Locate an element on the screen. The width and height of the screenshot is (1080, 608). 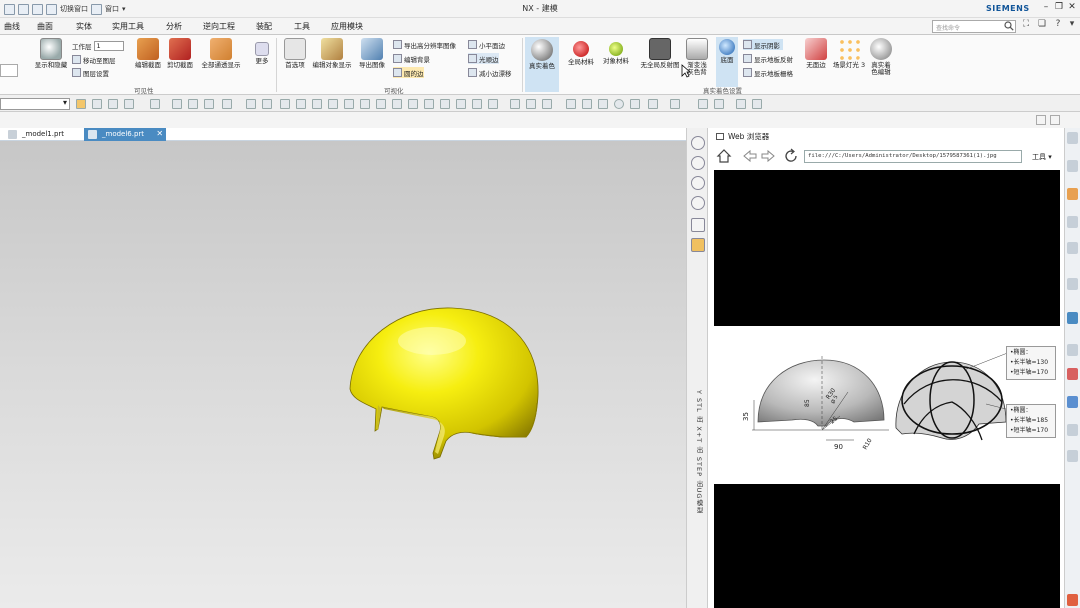
window-restore-icon: ❏ is located at coordinates (1042, 25).